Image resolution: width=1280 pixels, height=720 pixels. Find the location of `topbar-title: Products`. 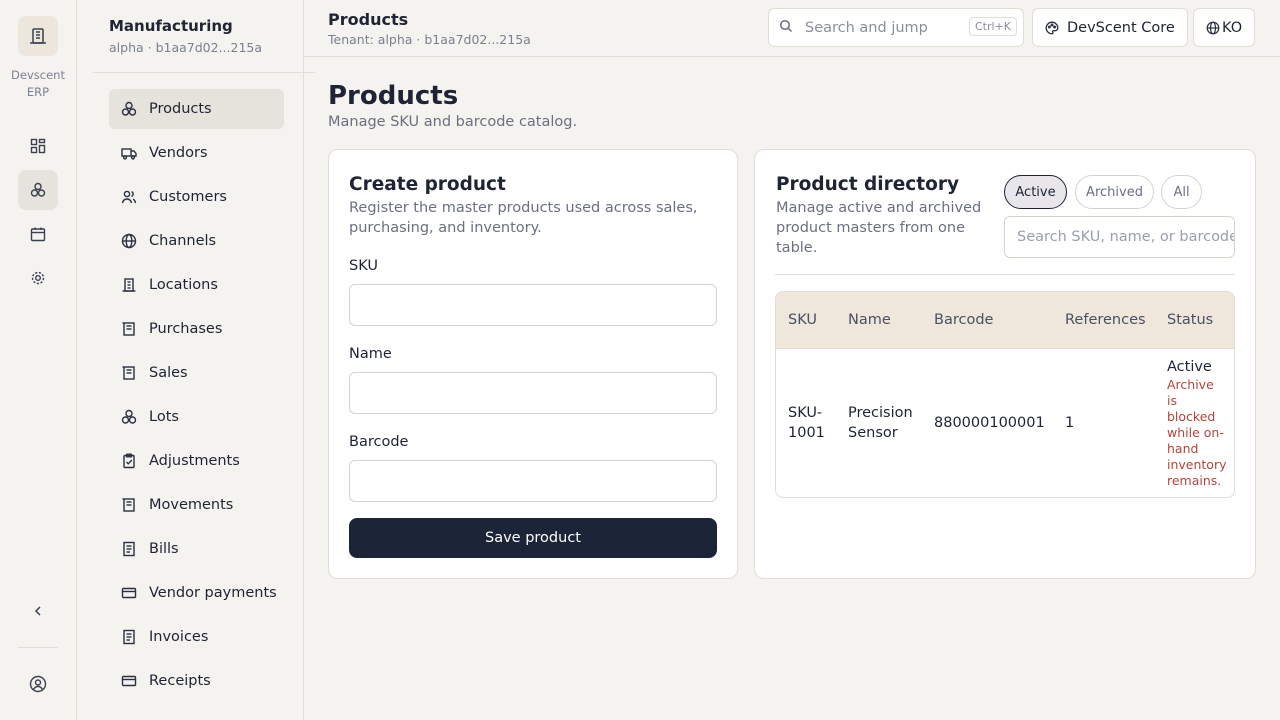

topbar-title: Products is located at coordinates (368, 19).